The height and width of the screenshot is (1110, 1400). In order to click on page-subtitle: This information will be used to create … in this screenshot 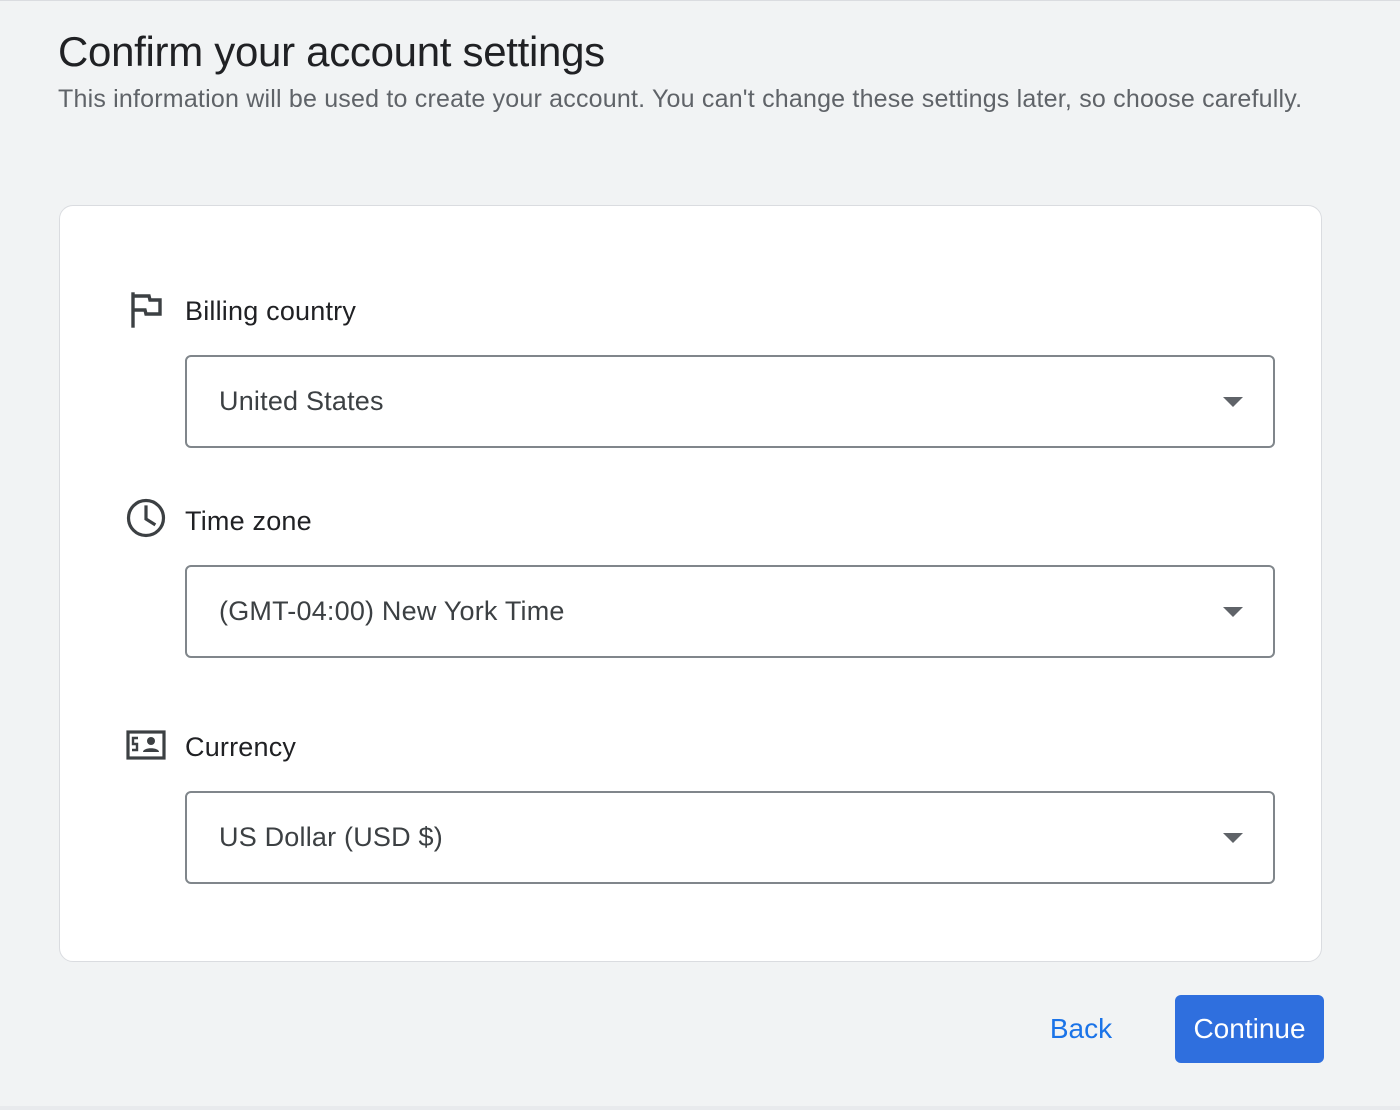, I will do `click(680, 99)`.